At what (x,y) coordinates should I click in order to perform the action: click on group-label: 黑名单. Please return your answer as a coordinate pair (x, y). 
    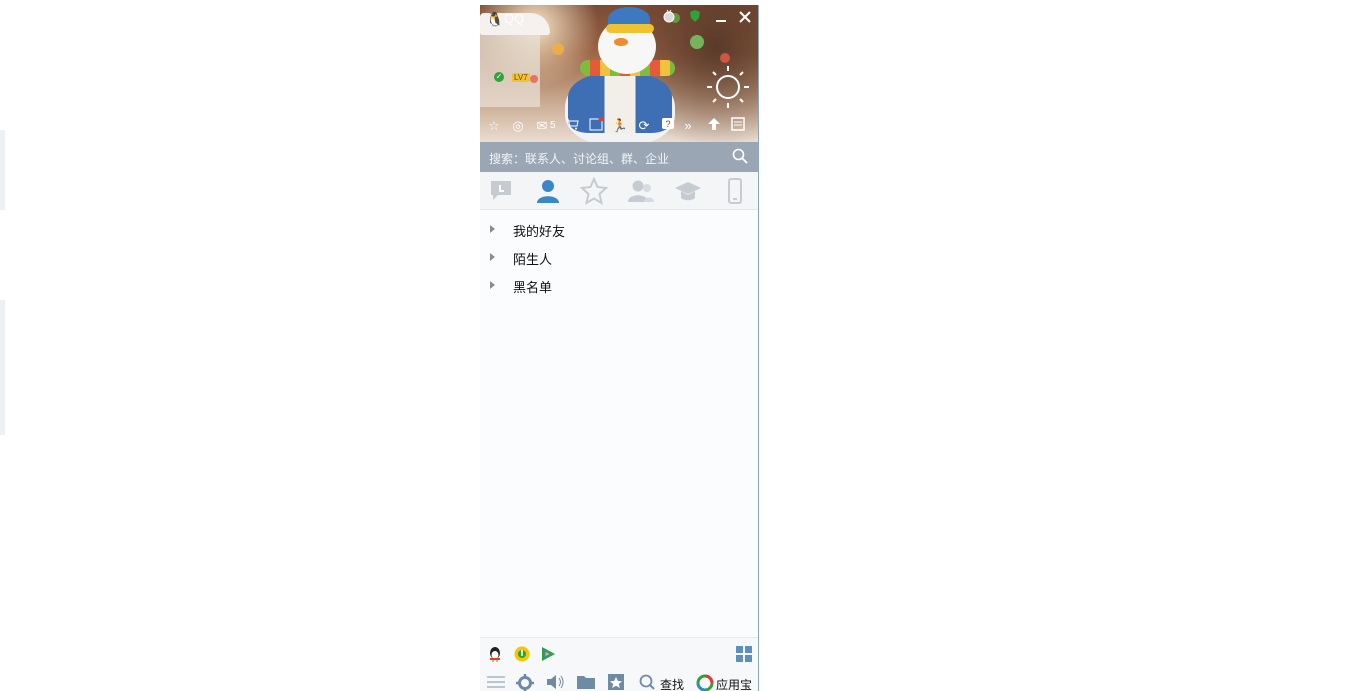
    Looking at the image, I should click on (533, 287).